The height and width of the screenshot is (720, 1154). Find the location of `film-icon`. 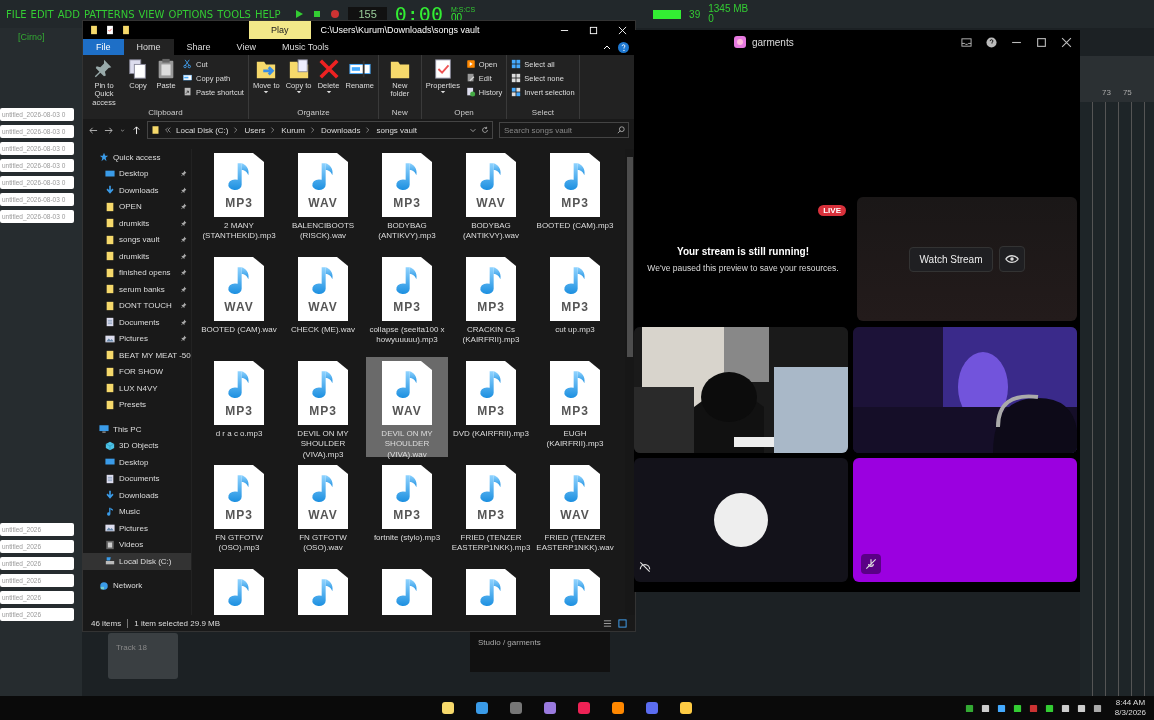

film-icon is located at coordinates (110, 544).